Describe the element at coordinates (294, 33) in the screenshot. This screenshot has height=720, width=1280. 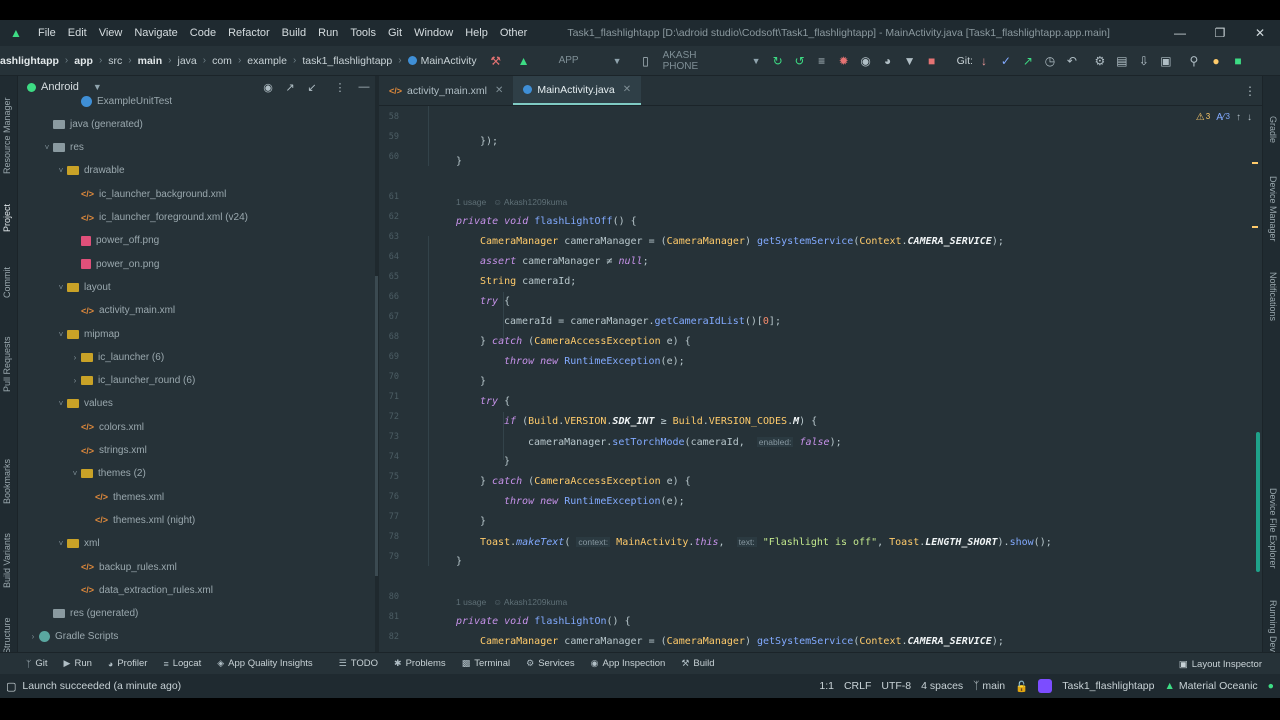
I see `menu-build: Build` at that location.